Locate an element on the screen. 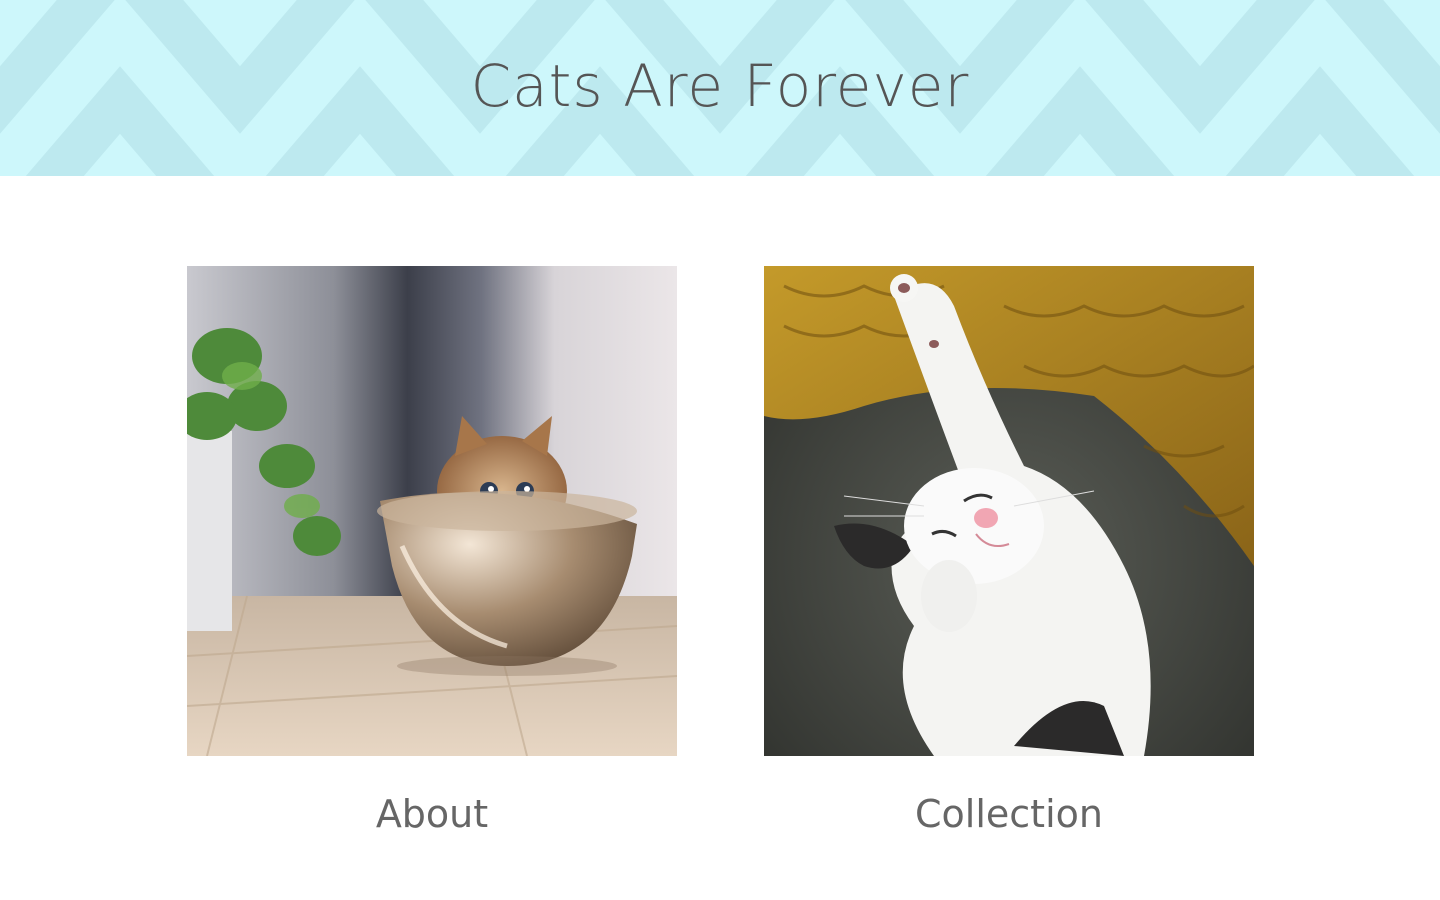 The width and height of the screenshot is (1440, 900). site-title: Cats Are Forever is located at coordinates (720, 86).